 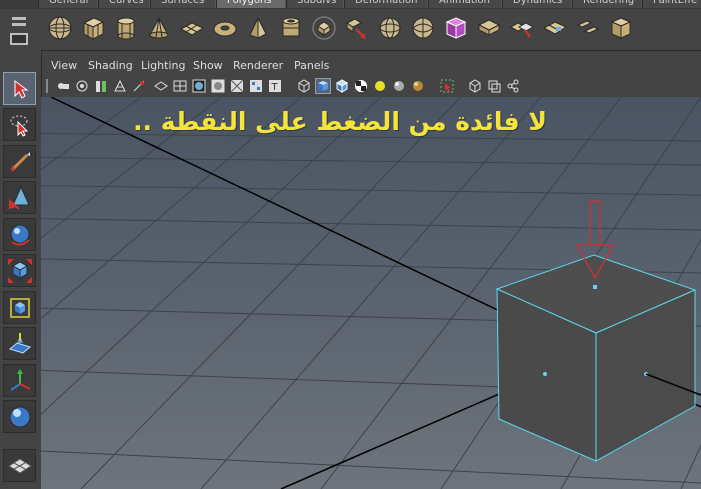 What do you see at coordinates (19, 416) in the screenshot?
I see `last-tool-icon` at bounding box center [19, 416].